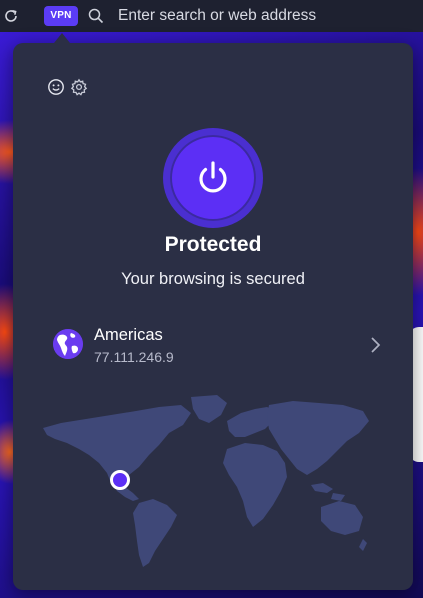  What do you see at coordinates (134, 357) in the screenshot?
I see `ip-address: 77.111.246.9` at bounding box center [134, 357].